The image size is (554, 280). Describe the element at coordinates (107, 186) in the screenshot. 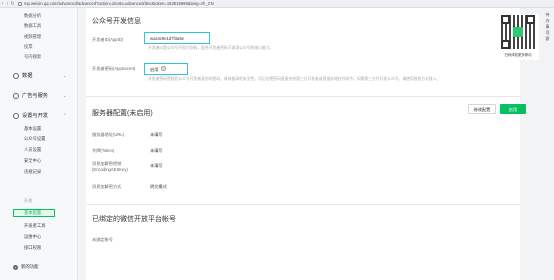

I see `encrypt-mode-label: 消息加解密方式` at that location.